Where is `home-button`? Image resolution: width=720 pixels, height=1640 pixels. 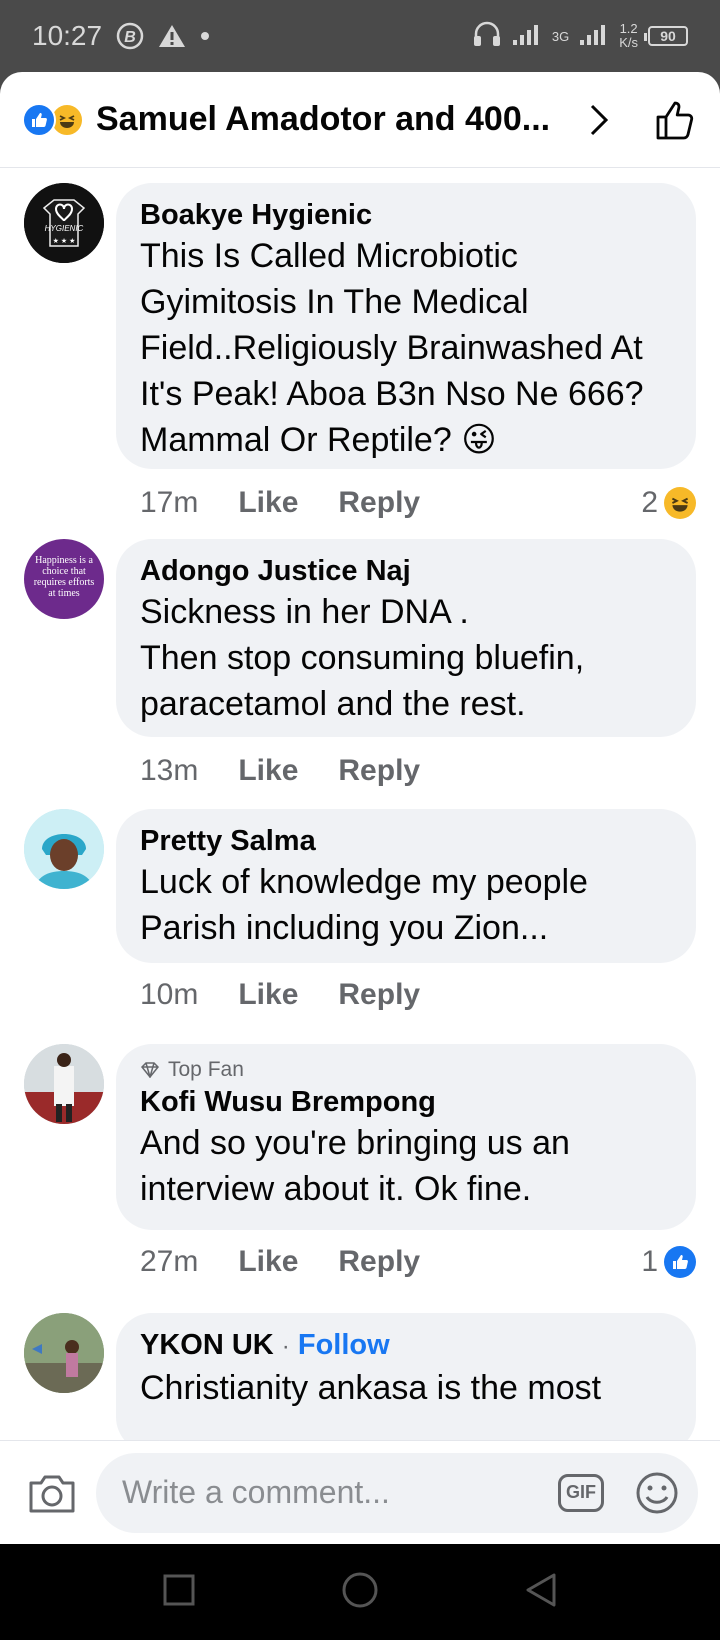 home-button is located at coordinates (360, 1592).